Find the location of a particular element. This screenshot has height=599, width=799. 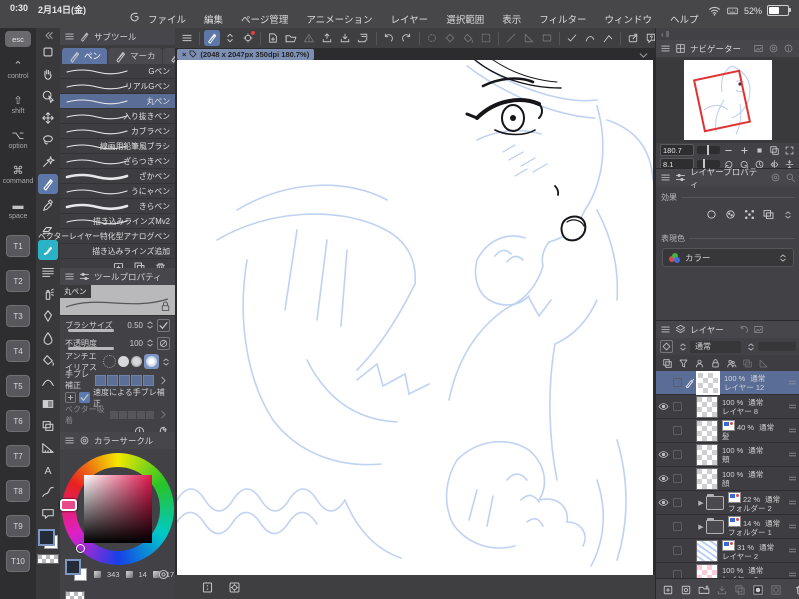

navigator-thumbnail is located at coordinates (728, 100).